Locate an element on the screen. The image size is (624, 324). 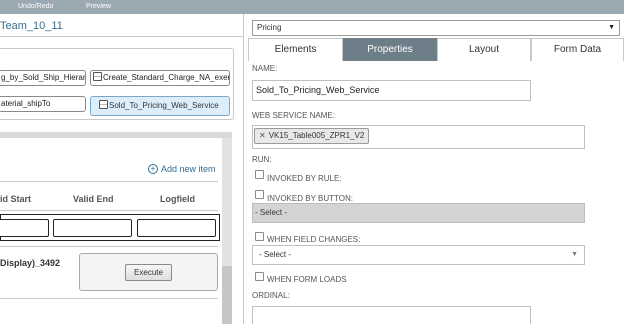
when-form-loads-label: WHEN FORM LOADS is located at coordinates (307, 279).